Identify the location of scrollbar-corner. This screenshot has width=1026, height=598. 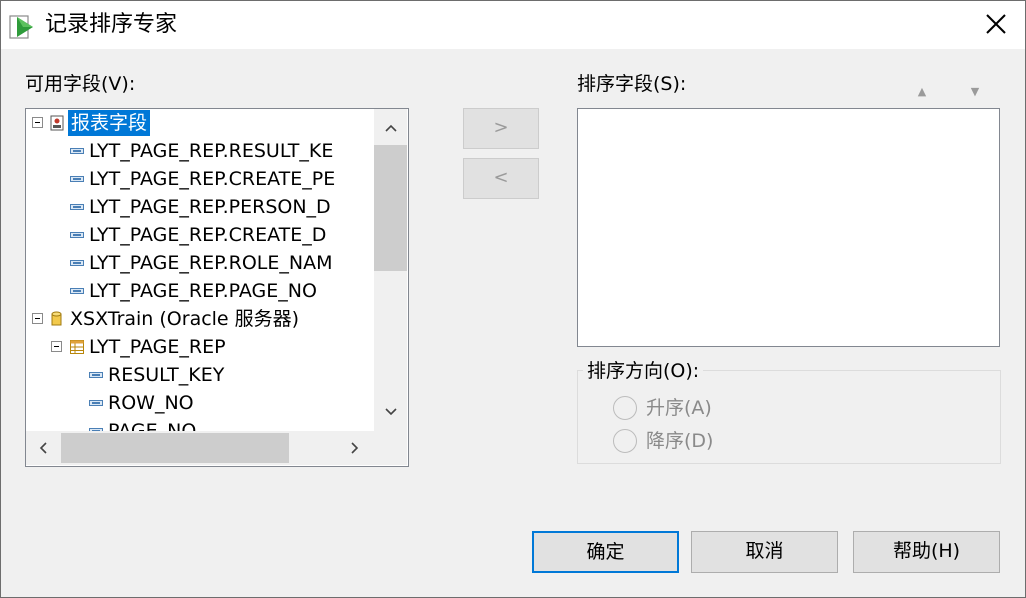
(390, 448).